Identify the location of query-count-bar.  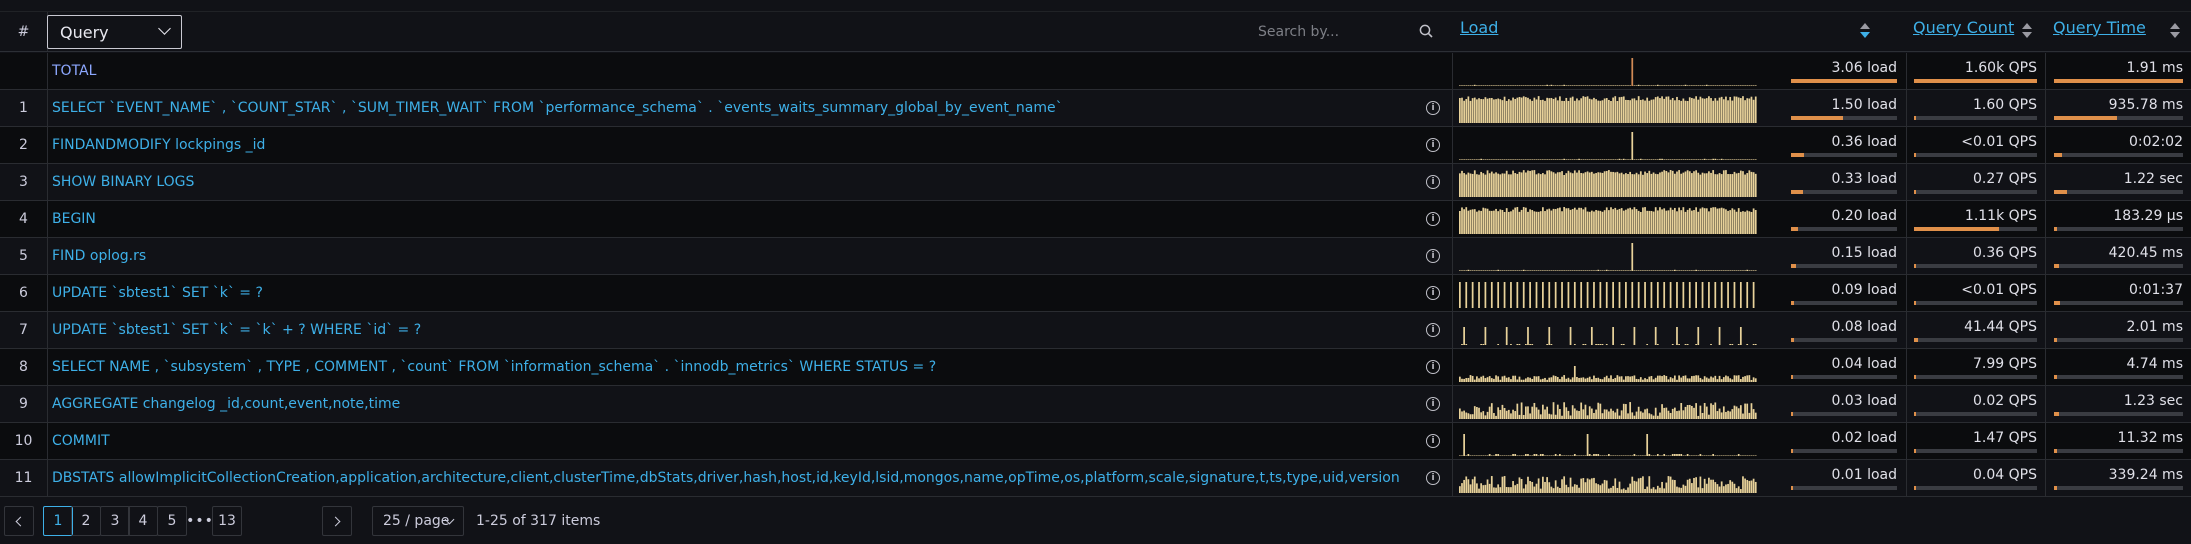
(1975, 155).